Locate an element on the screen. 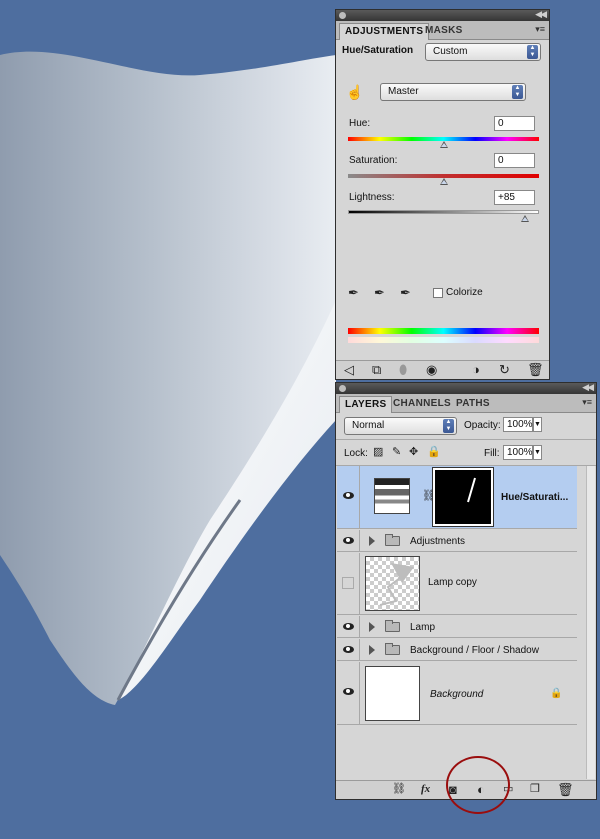 Image resolution: width=600 pixels, height=839 pixels. layer-row: Adjustments is located at coordinates (457, 541).